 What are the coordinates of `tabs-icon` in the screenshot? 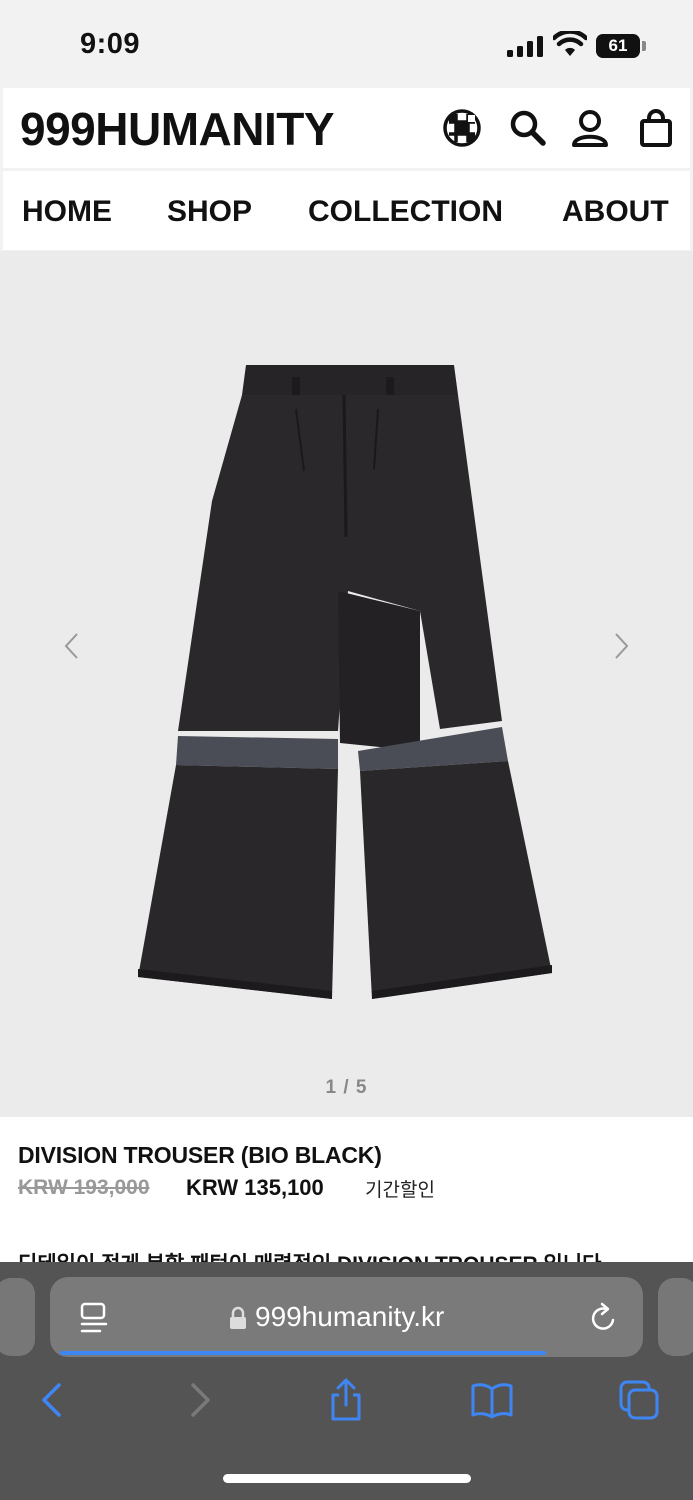 It's located at (639, 1400).